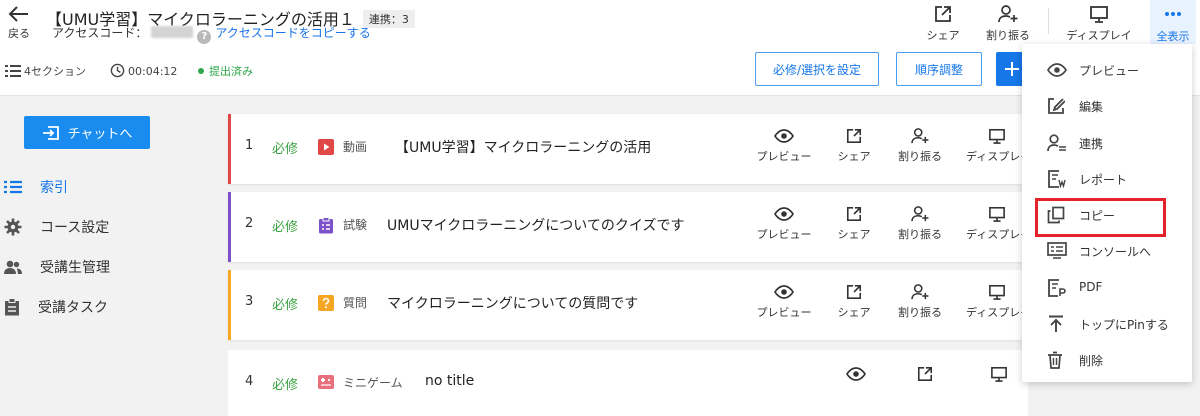 Image resolution: width=1200 pixels, height=416 pixels. What do you see at coordinates (1124, 325) in the screenshot?
I see `menu-item-label: トップにPinする` at bounding box center [1124, 325].